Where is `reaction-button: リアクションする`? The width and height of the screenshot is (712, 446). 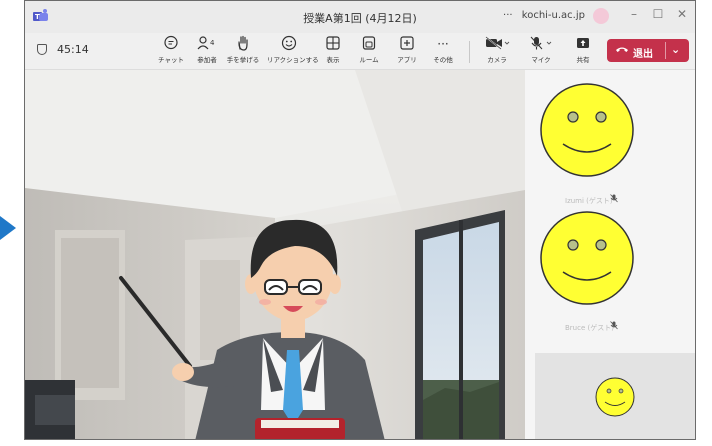
reaction-button: リアクションする is located at coordinates (293, 49).